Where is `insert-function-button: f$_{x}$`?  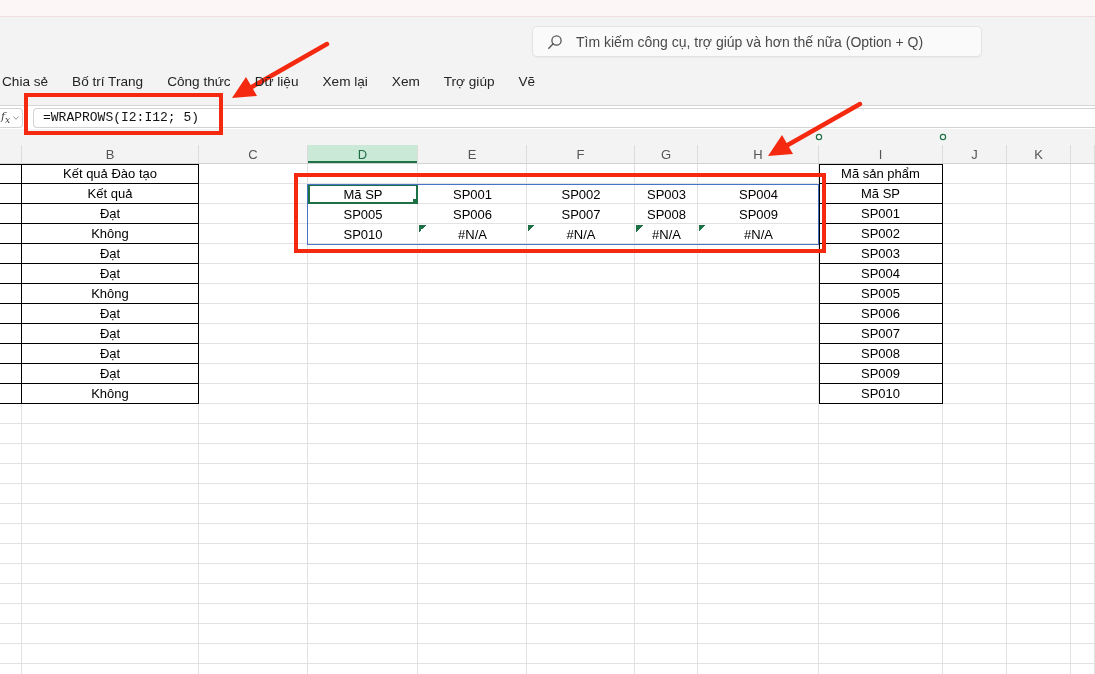 insert-function-button: f$_{x}$ is located at coordinates (11, 117).